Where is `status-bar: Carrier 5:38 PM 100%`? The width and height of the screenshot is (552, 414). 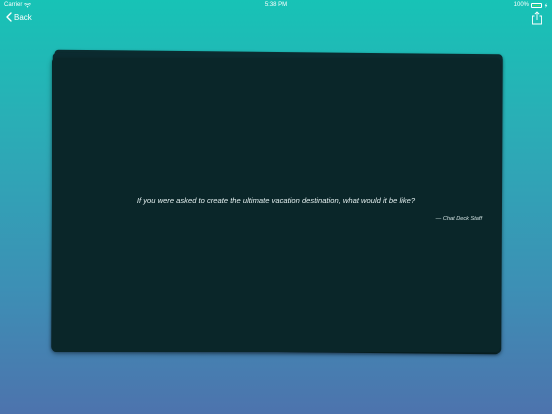 status-bar: Carrier 5:38 PM 100% is located at coordinates (276, 5).